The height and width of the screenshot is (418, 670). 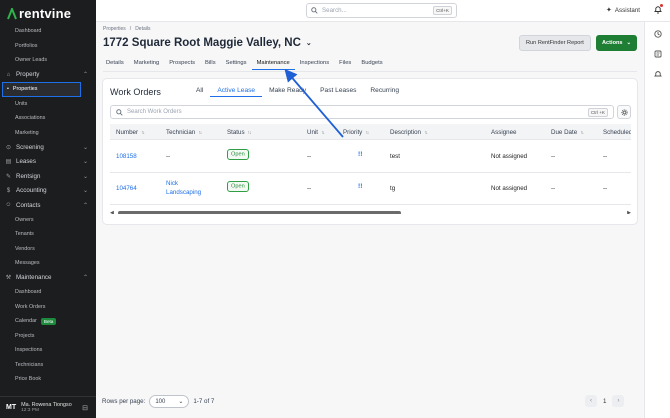 I want to click on tab-maintenance: Maintenance, so click(x=273, y=65).